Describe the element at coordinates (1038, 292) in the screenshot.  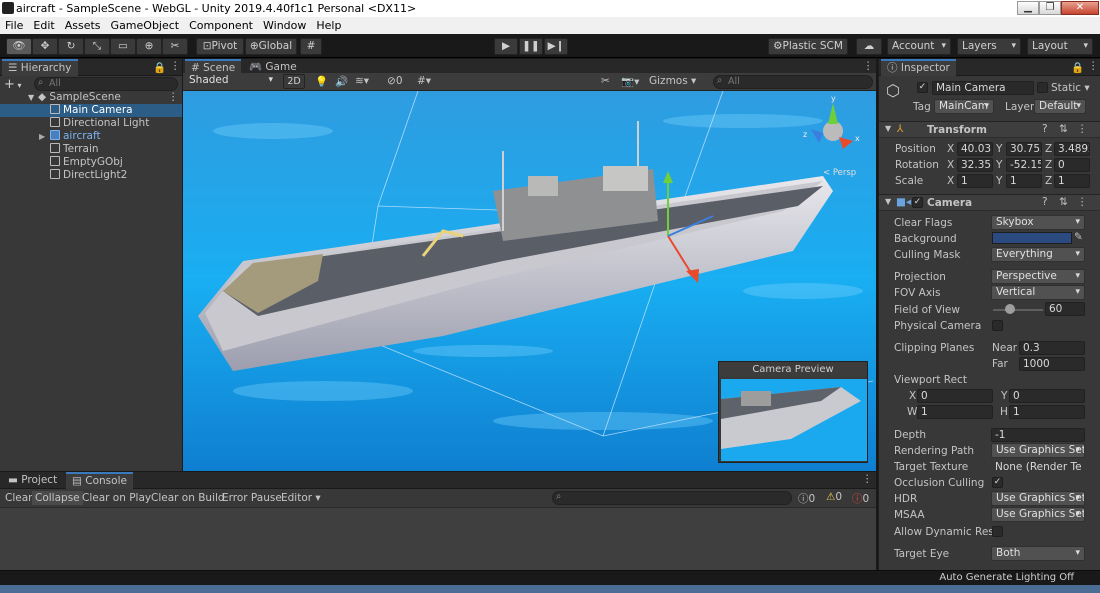
I see `fov-axis-dropdown: Vertical` at that location.